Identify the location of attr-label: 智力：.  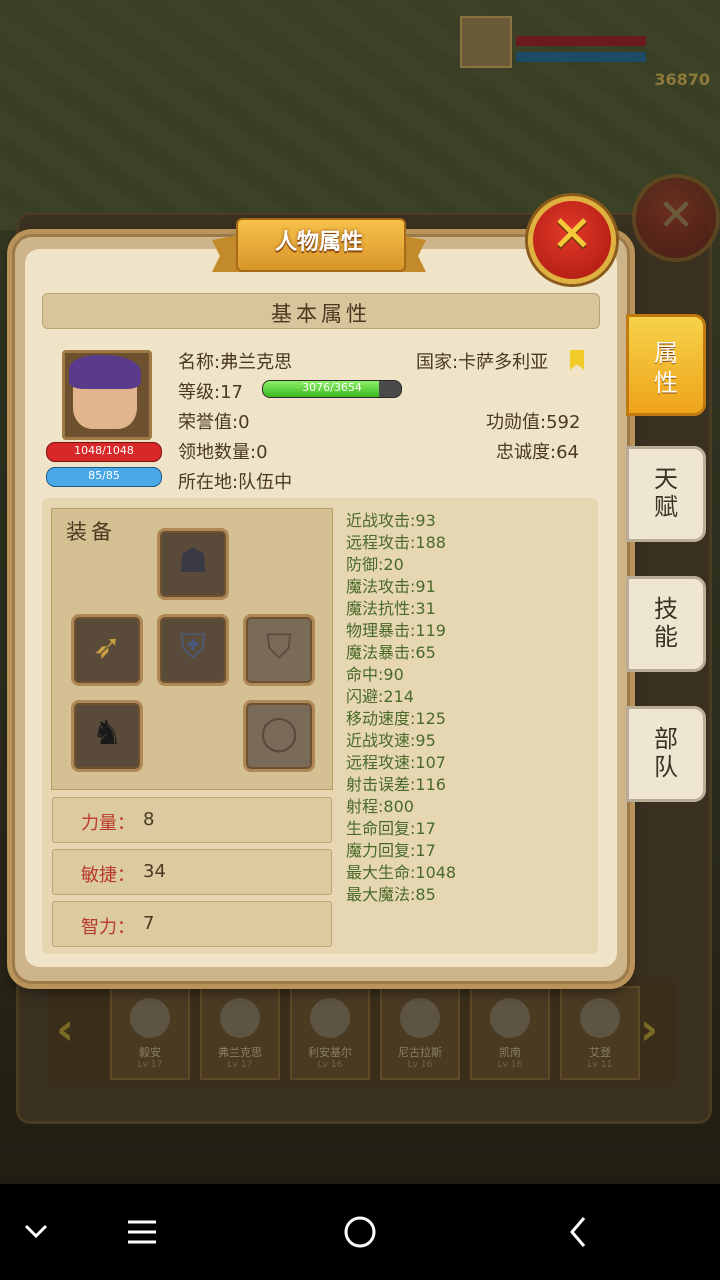
(108, 927).